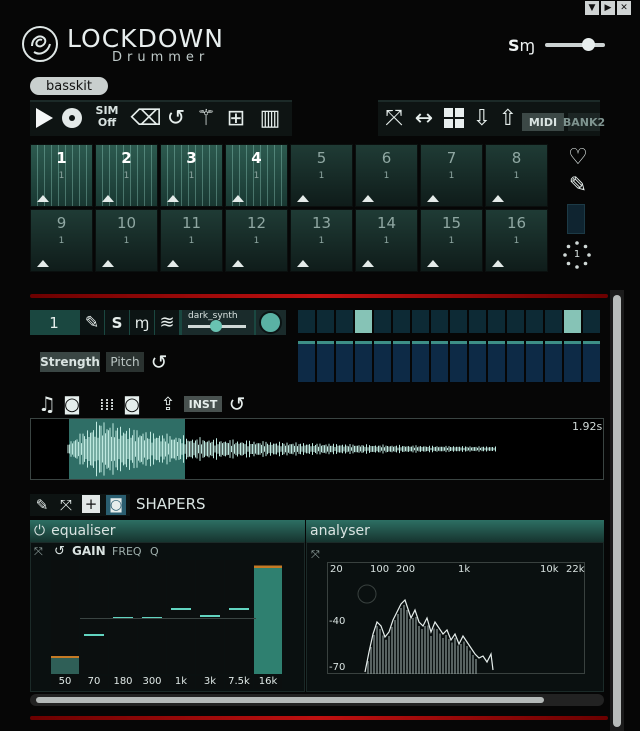 The width and height of the screenshot is (640, 731). What do you see at coordinates (578, 157) in the screenshot?
I see `favorite-button: ♡` at bounding box center [578, 157].